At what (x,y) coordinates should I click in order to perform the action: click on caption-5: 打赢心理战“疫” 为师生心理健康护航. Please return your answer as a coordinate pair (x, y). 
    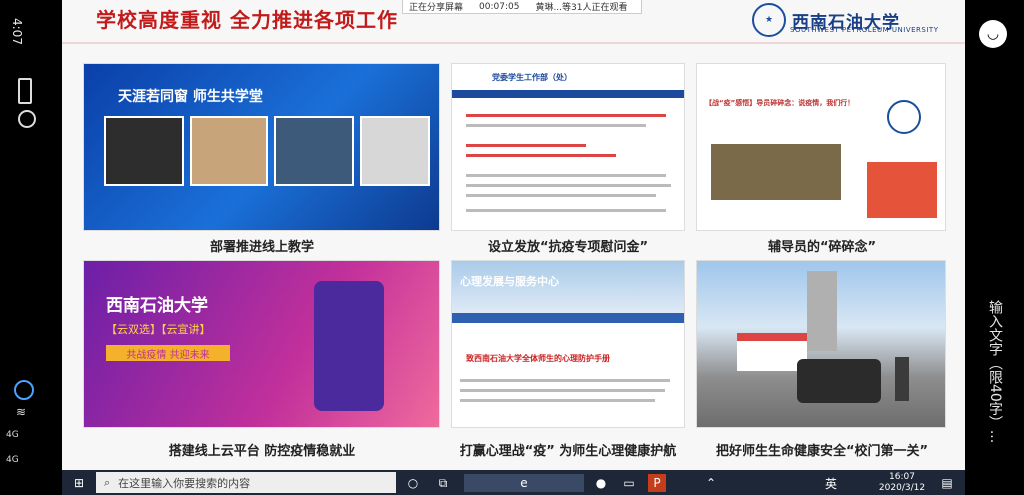
    Looking at the image, I should click on (568, 451).